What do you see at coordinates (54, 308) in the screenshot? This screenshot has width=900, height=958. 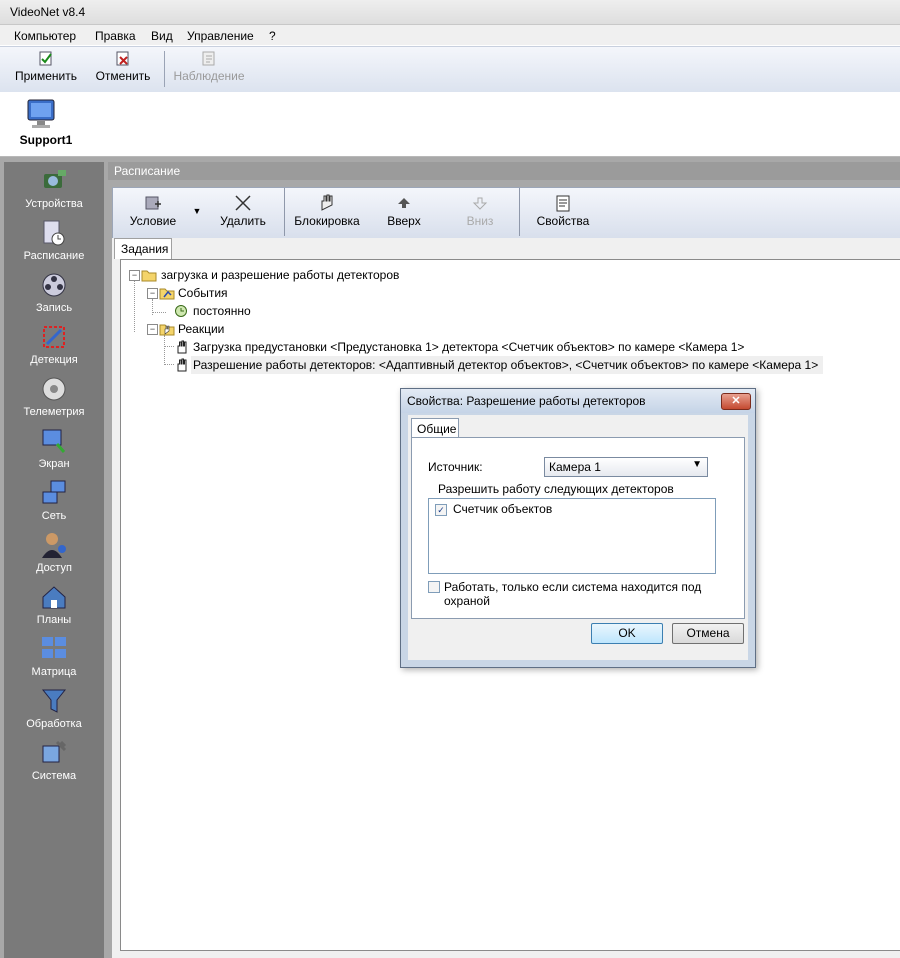 I see `nav-label-record: Запись` at bounding box center [54, 308].